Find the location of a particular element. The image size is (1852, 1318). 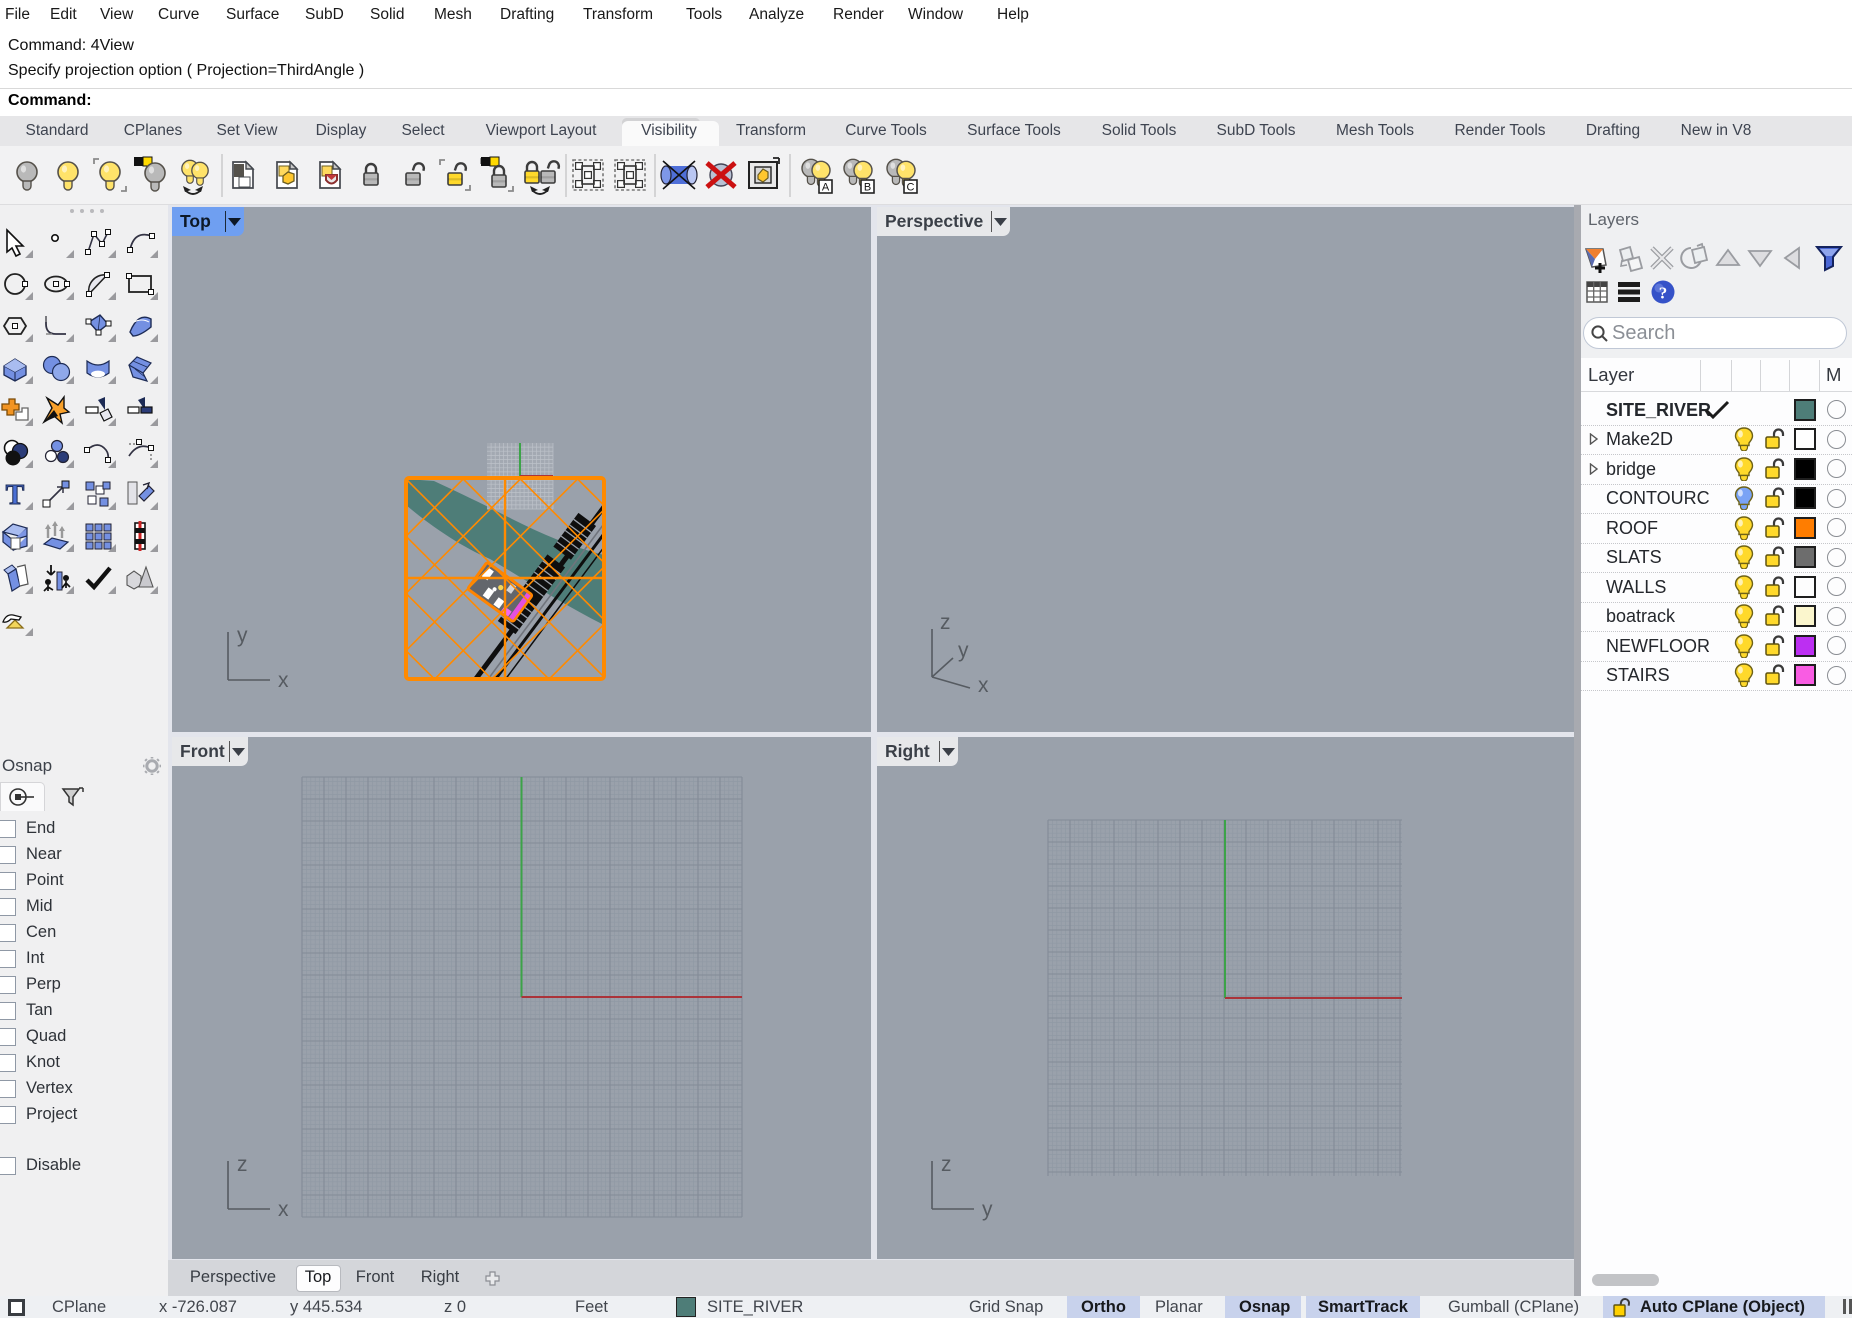

svg-text: A is located at coordinates (826, 188).